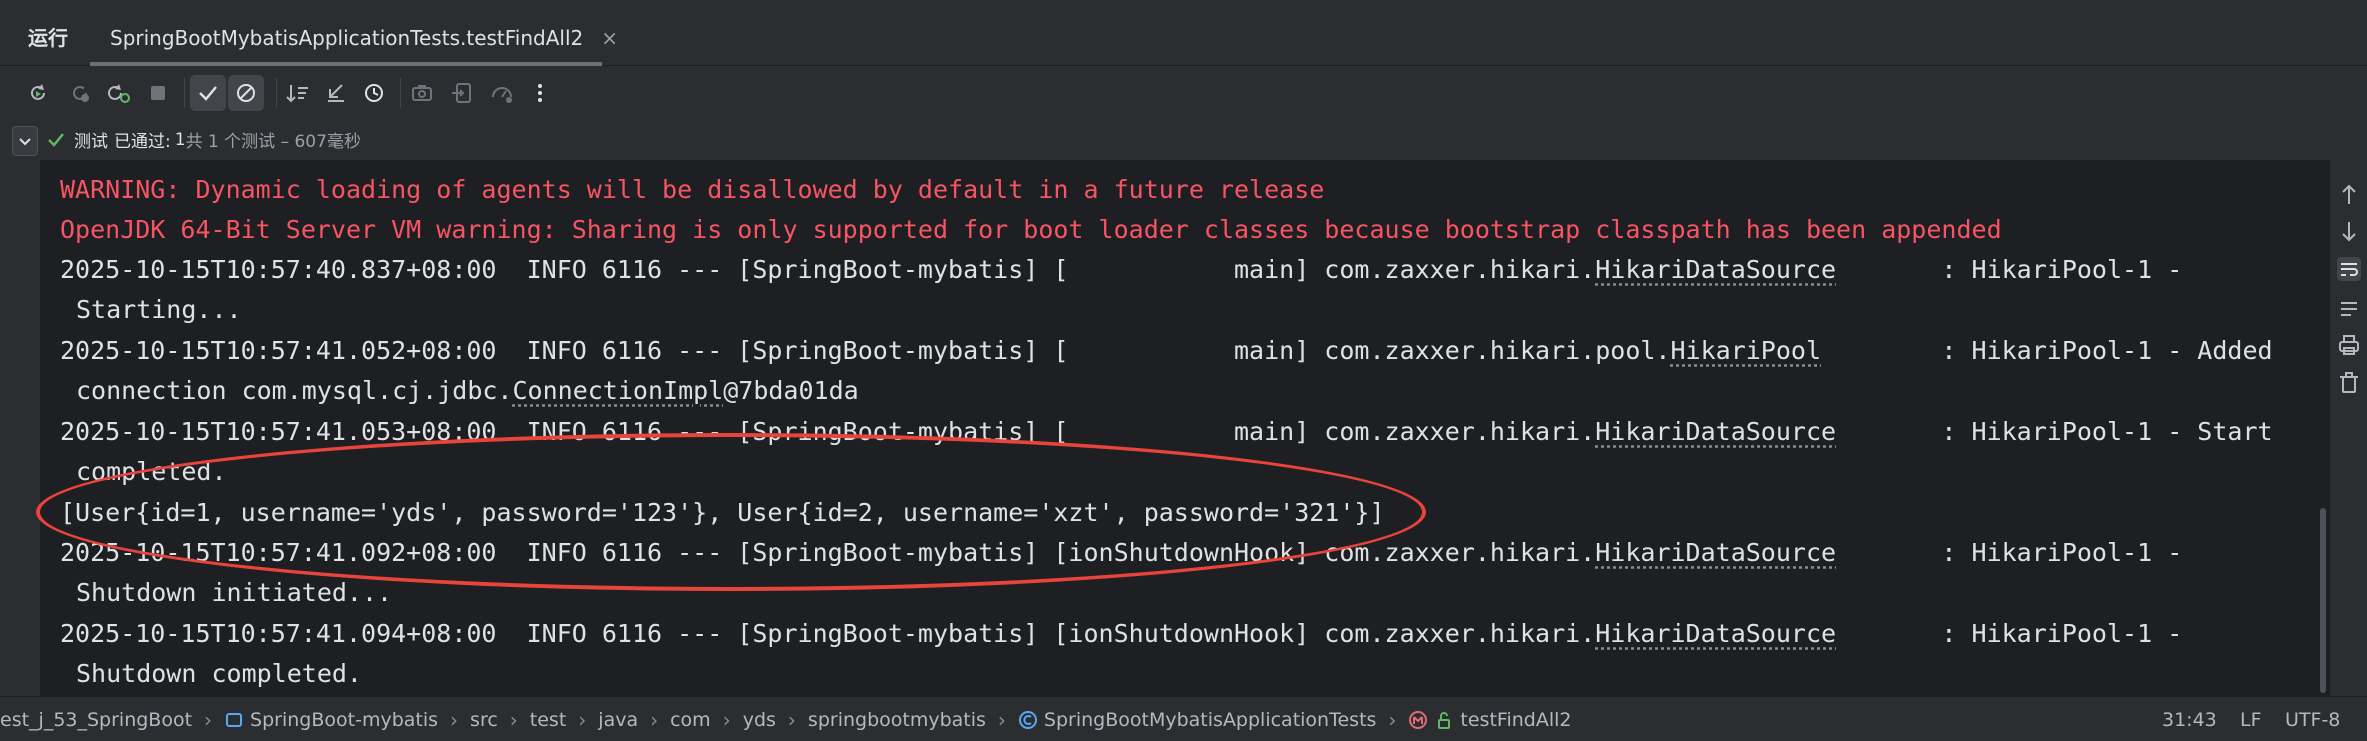  What do you see at coordinates (96, 720) in the screenshot?
I see `breadcrumb-project: est_j_53_SpringBoot` at bounding box center [96, 720].